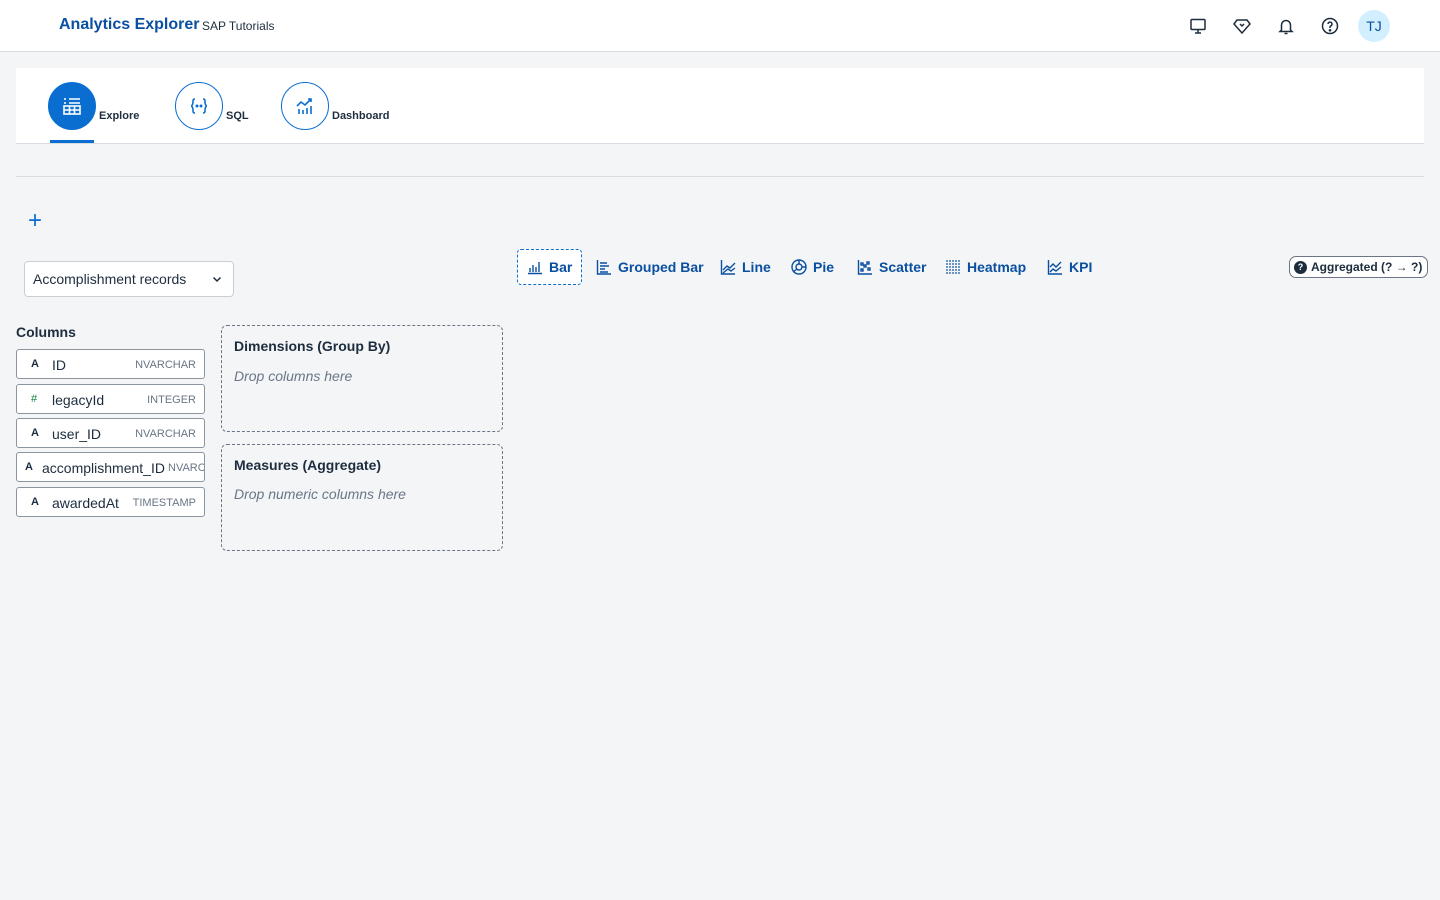 The height and width of the screenshot is (900, 1440). Describe the element at coordinates (864, 267) in the screenshot. I see `scatter-icon` at that location.